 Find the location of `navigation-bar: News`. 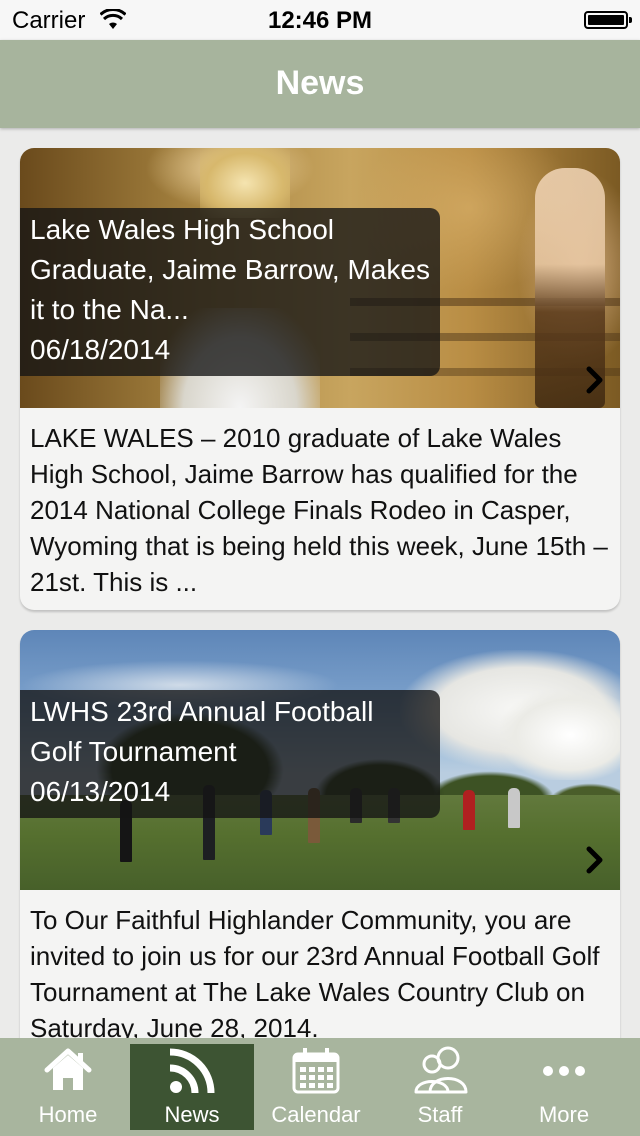

navigation-bar: News is located at coordinates (320, 84).